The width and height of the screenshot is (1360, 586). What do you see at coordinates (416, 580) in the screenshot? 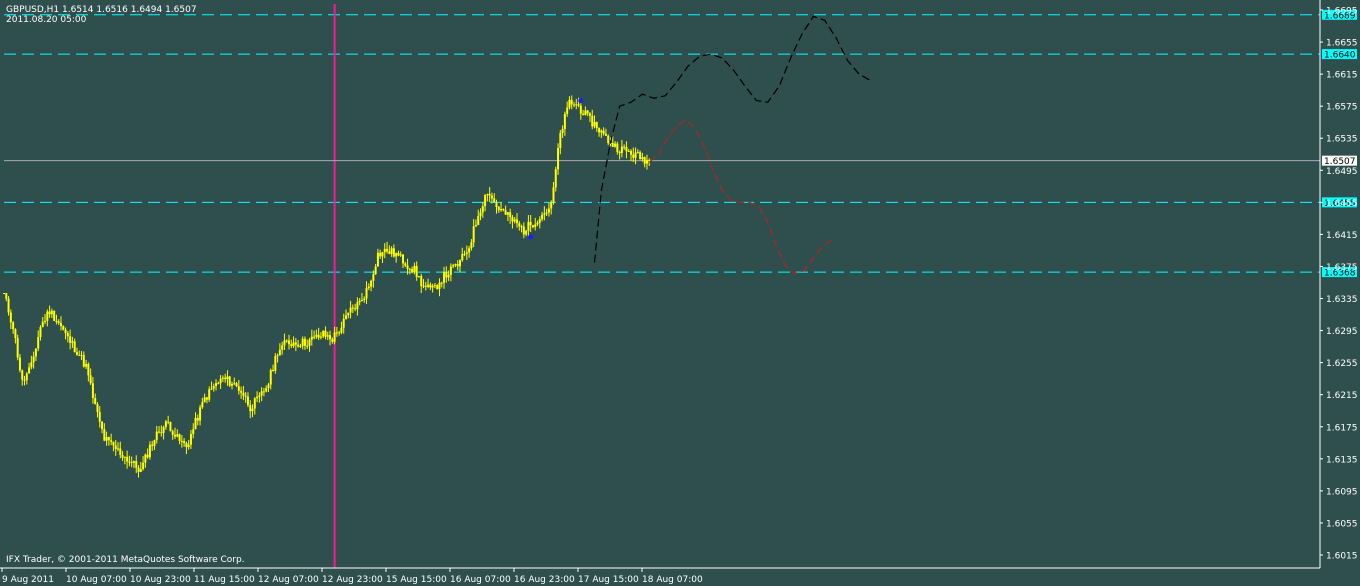
I see `x-tick-label: 15 Aug 15:00` at bounding box center [416, 580].